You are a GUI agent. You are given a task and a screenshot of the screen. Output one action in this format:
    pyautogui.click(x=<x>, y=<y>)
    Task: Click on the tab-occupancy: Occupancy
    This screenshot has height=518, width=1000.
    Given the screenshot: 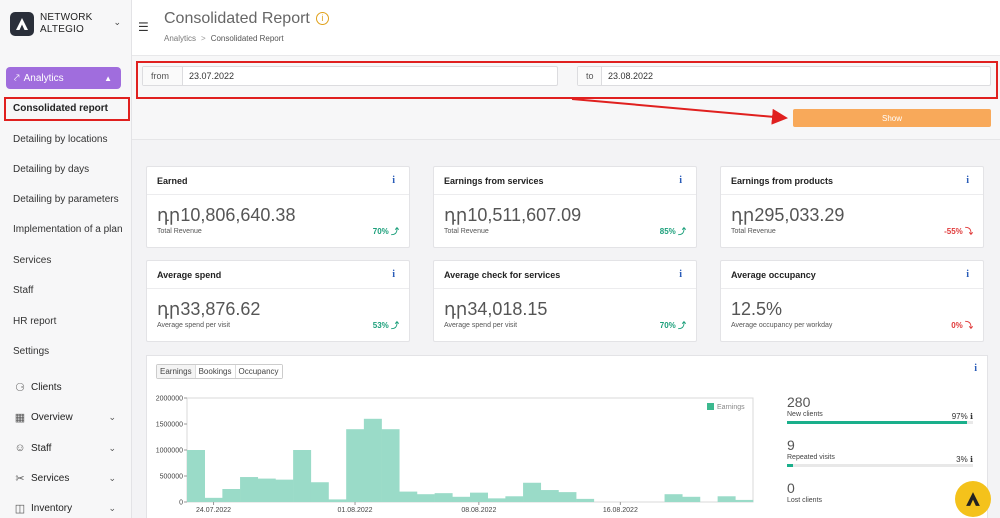 What is the action you would take?
    pyautogui.click(x=258, y=371)
    